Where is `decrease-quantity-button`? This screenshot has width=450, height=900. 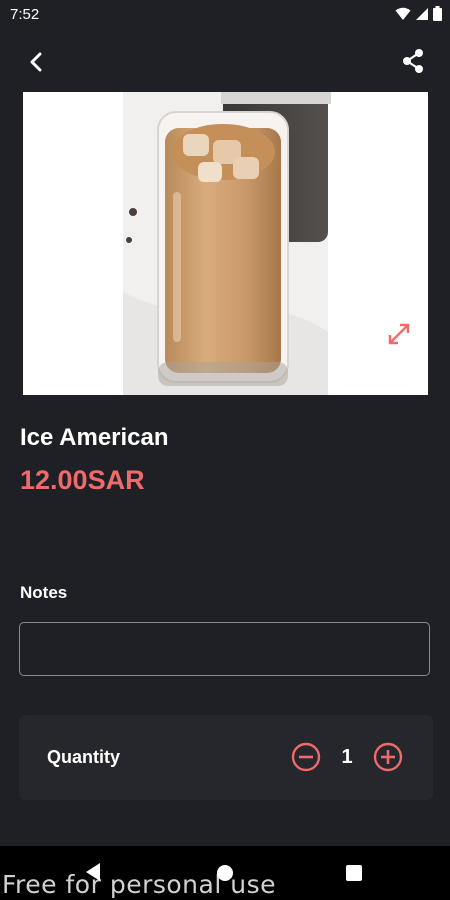 decrease-quantity-button is located at coordinates (306, 757).